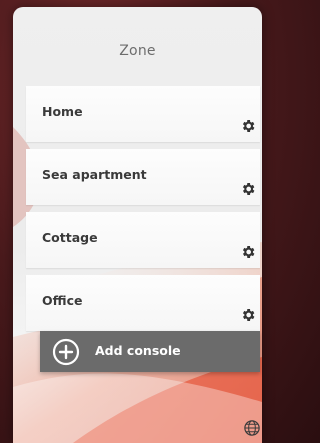 The width and height of the screenshot is (320, 443). I want to click on add-console-label: Add console, so click(138, 350).